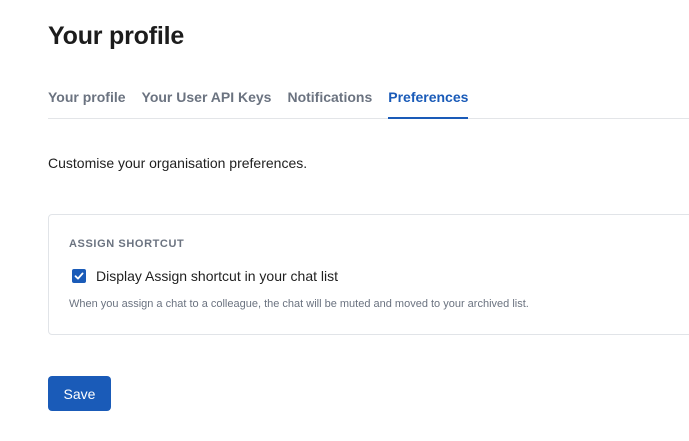  Describe the element at coordinates (116, 36) in the screenshot. I see `page-title: Your profile` at that location.